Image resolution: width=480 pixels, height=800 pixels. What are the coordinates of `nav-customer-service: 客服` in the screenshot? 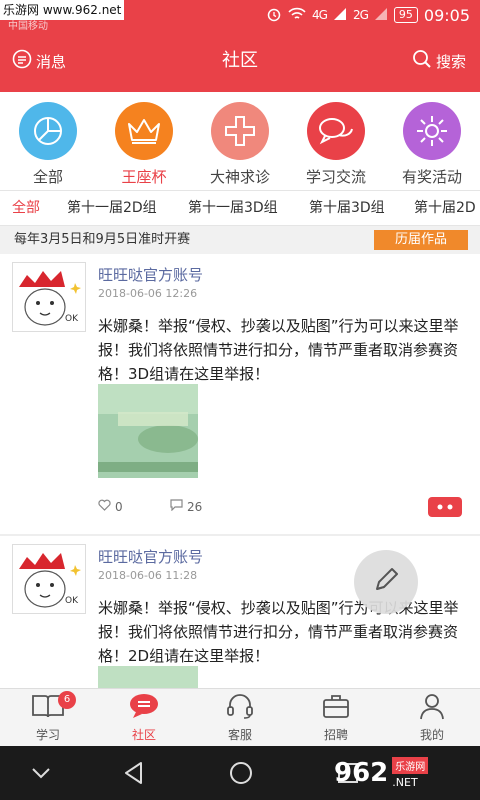 It's located at (240, 718).